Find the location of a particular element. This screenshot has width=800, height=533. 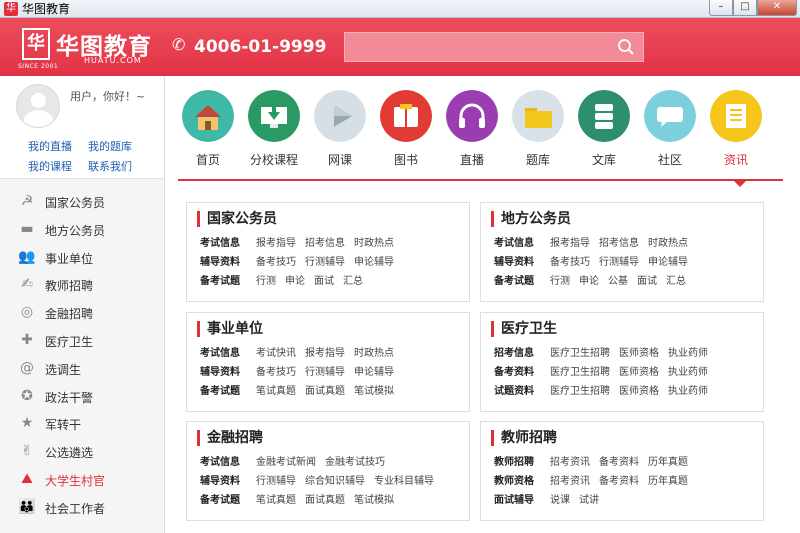

card-title: 地方公务员 is located at coordinates (531, 219).